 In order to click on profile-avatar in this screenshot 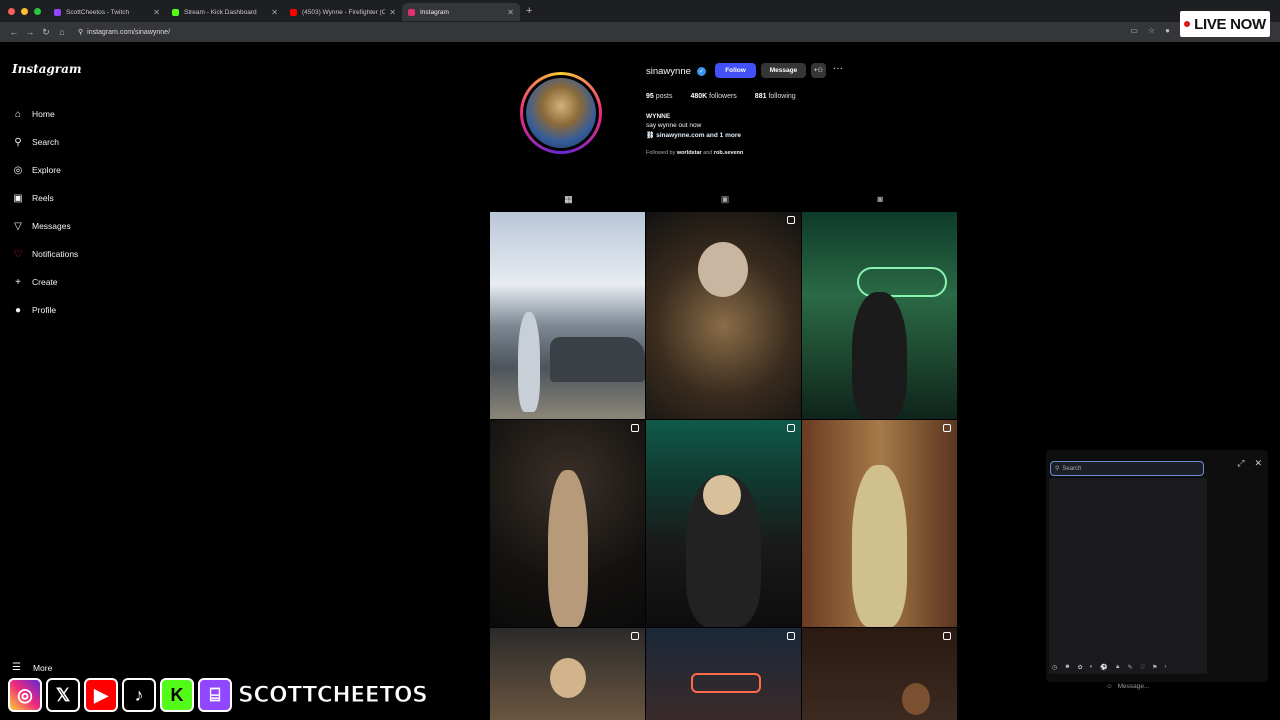, I will do `click(561, 113)`.